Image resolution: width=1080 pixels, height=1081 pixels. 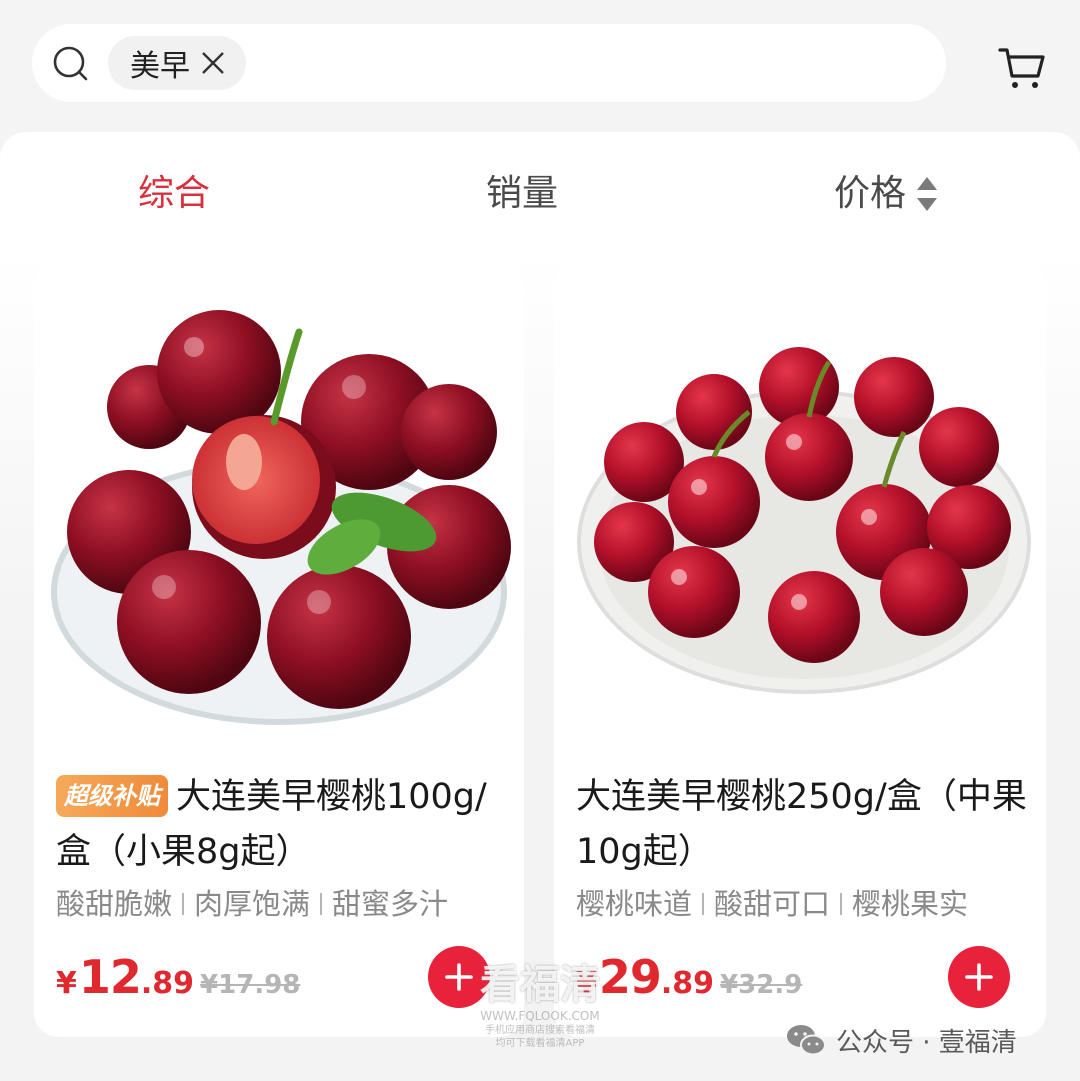 What do you see at coordinates (252, 904) in the screenshot?
I see `tag: 肉厚饱满` at bounding box center [252, 904].